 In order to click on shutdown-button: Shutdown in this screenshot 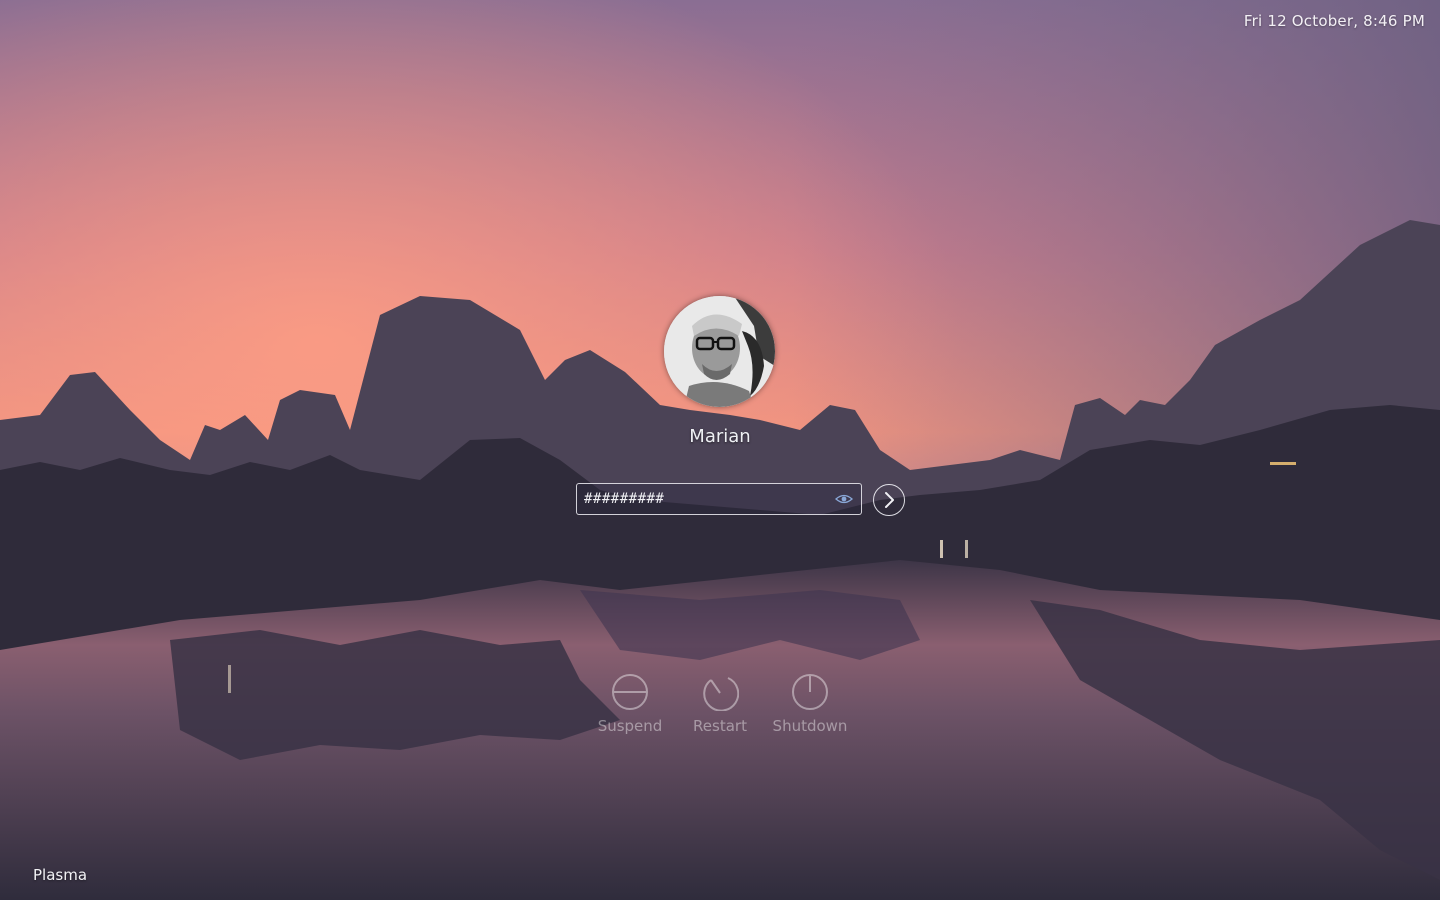, I will do `click(810, 710)`.